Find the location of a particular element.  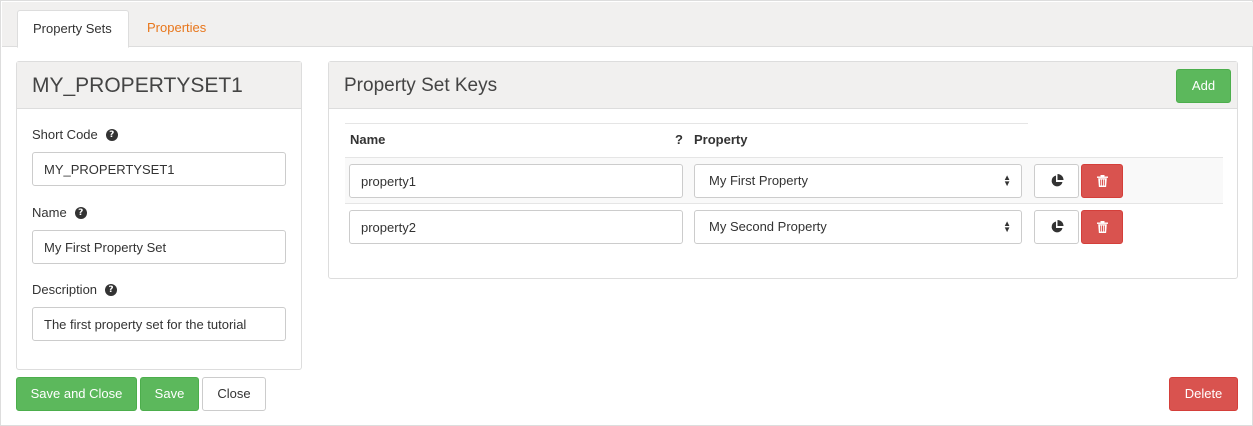

column-help-icon: ? is located at coordinates (679, 139).